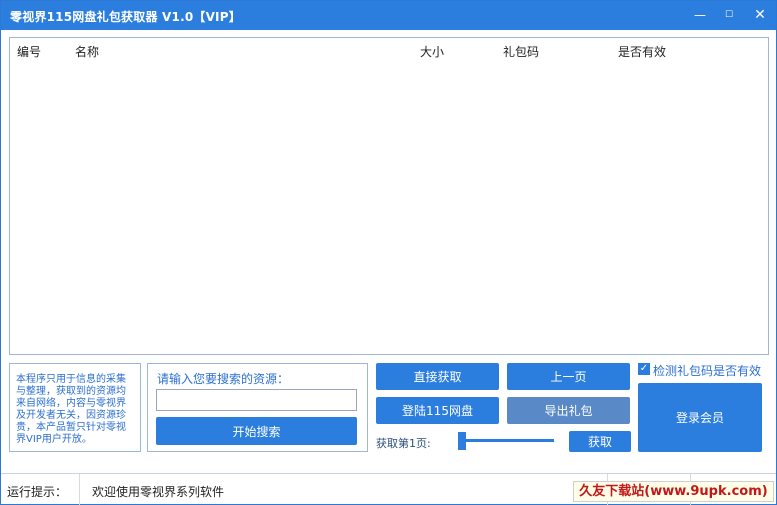 This screenshot has height=505, width=777. What do you see at coordinates (437, 376) in the screenshot?
I see `direct-fetch-button: 直接获取` at bounding box center [437, 376].